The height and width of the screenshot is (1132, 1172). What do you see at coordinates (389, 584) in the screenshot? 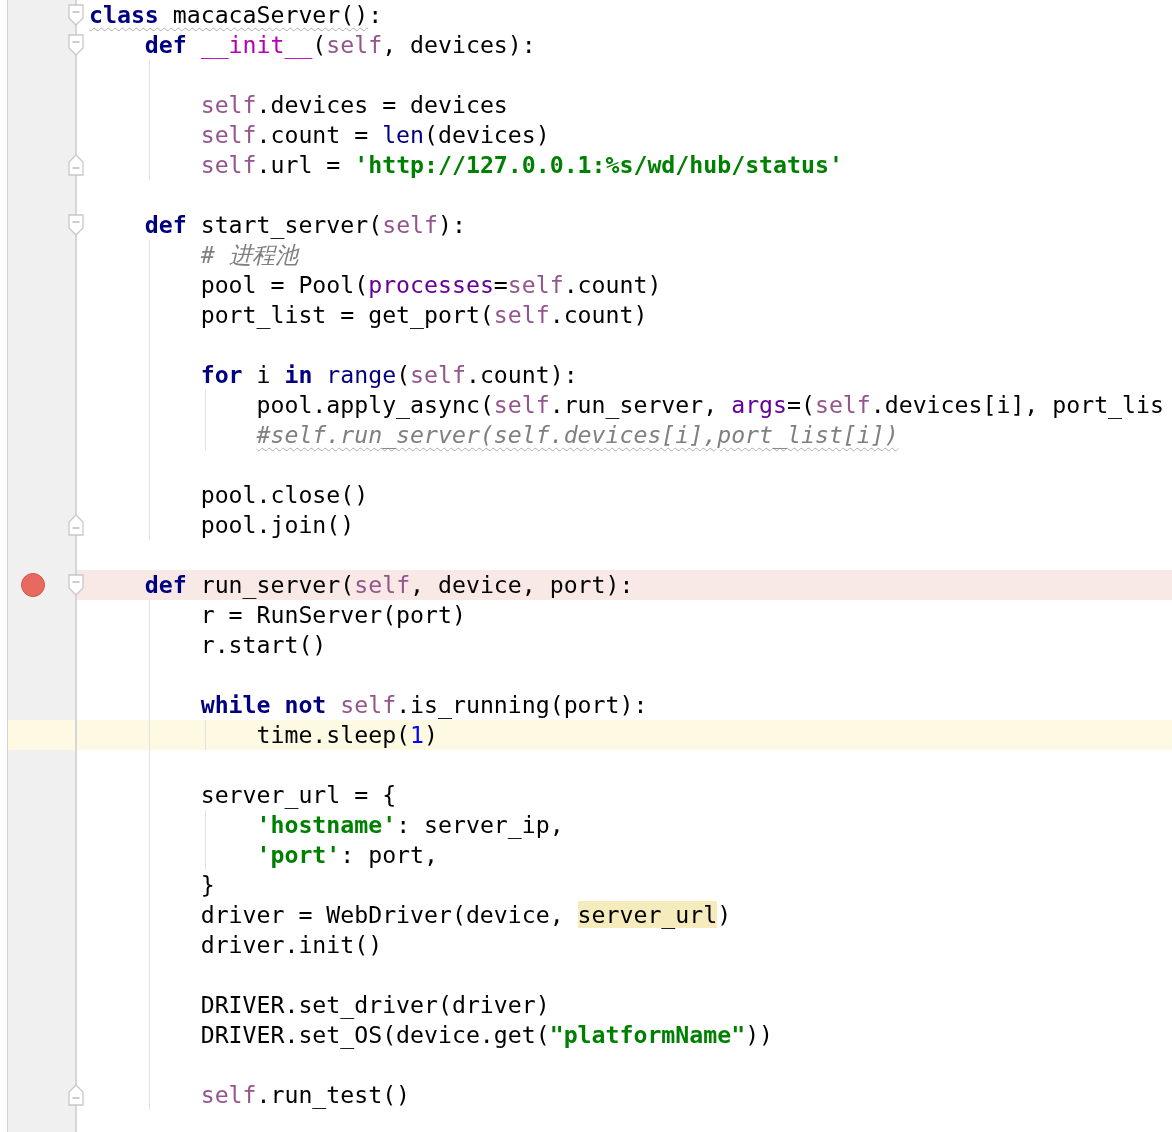
I see `code-line: def run_server(self, device, port):` at bounding box center [389, 584].